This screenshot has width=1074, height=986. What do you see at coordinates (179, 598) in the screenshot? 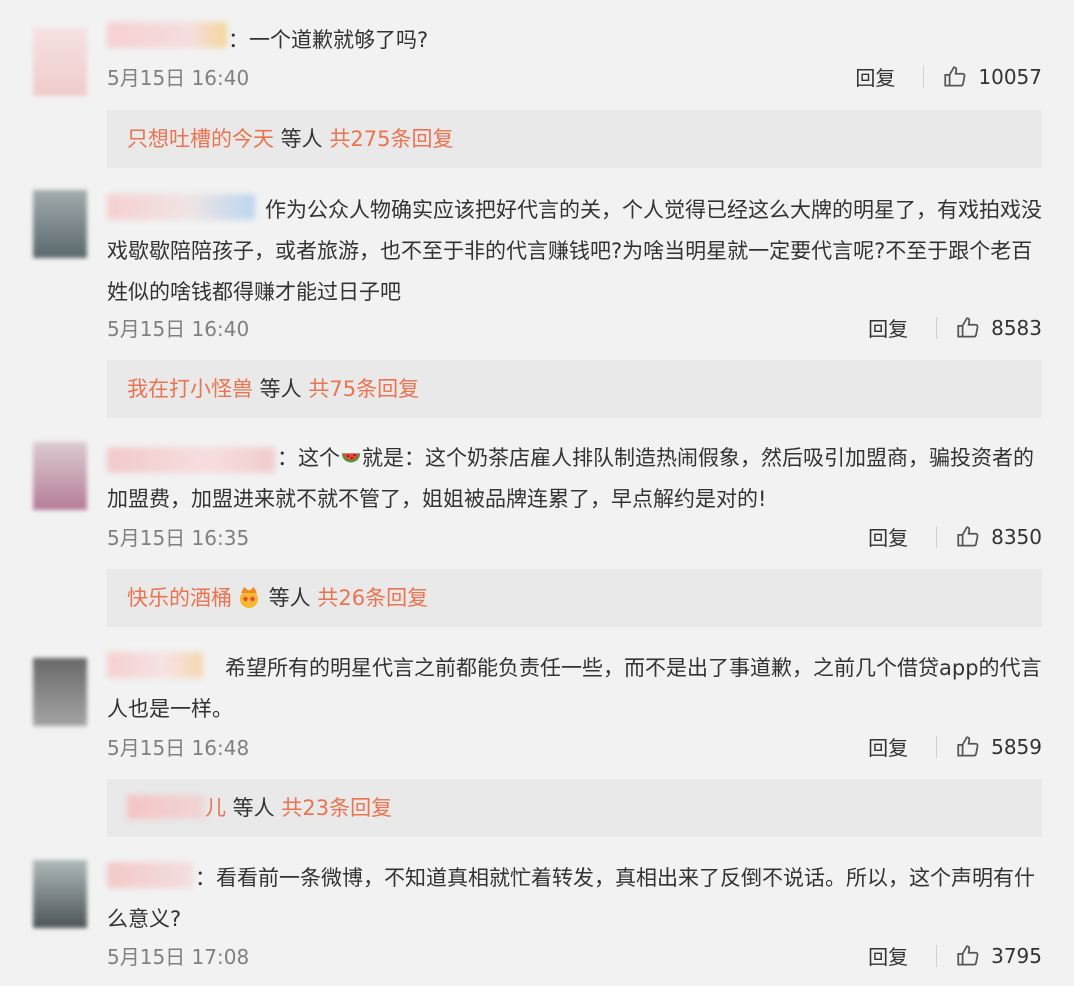
I see `reply-users: 快乐的酒桶` at bounding box center [179, 598].